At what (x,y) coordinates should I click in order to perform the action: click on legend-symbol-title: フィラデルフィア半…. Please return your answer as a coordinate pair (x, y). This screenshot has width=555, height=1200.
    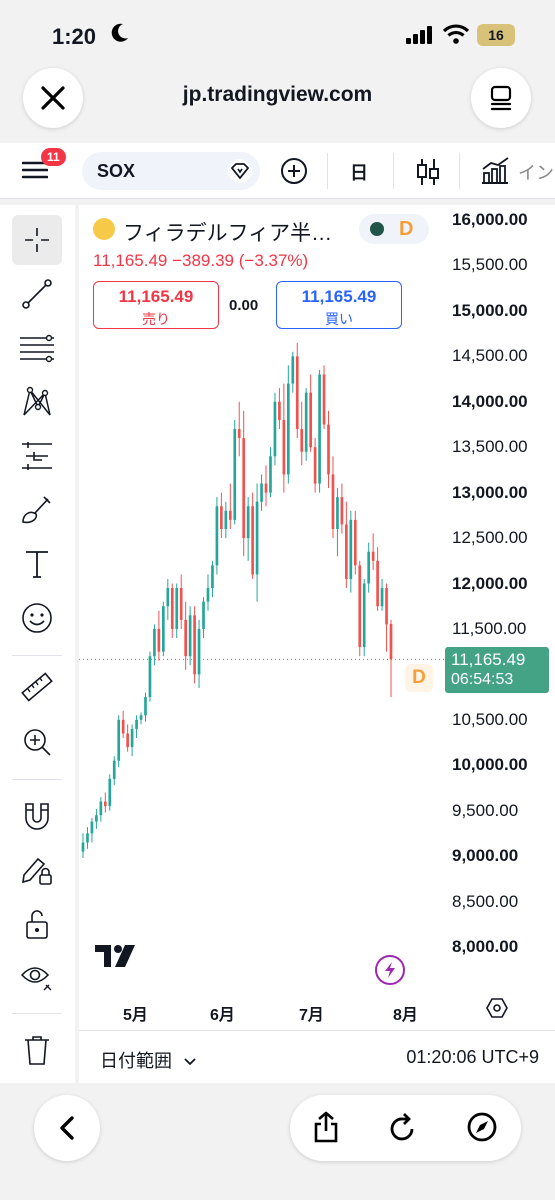
    Looking at the image, I should click on (227, 232).